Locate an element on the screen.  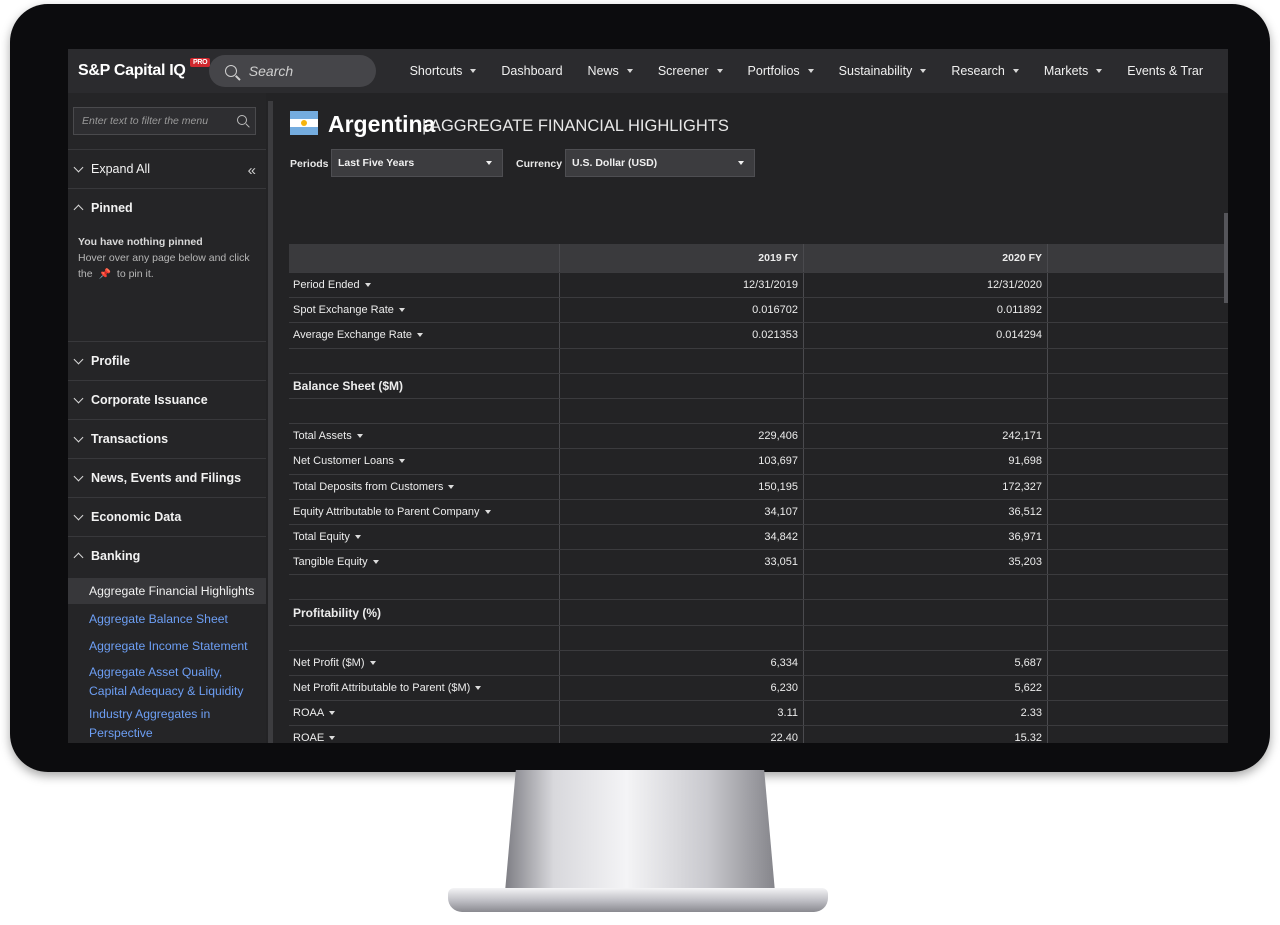
nav-item: Dashboard is located at coordinates (531, 71).